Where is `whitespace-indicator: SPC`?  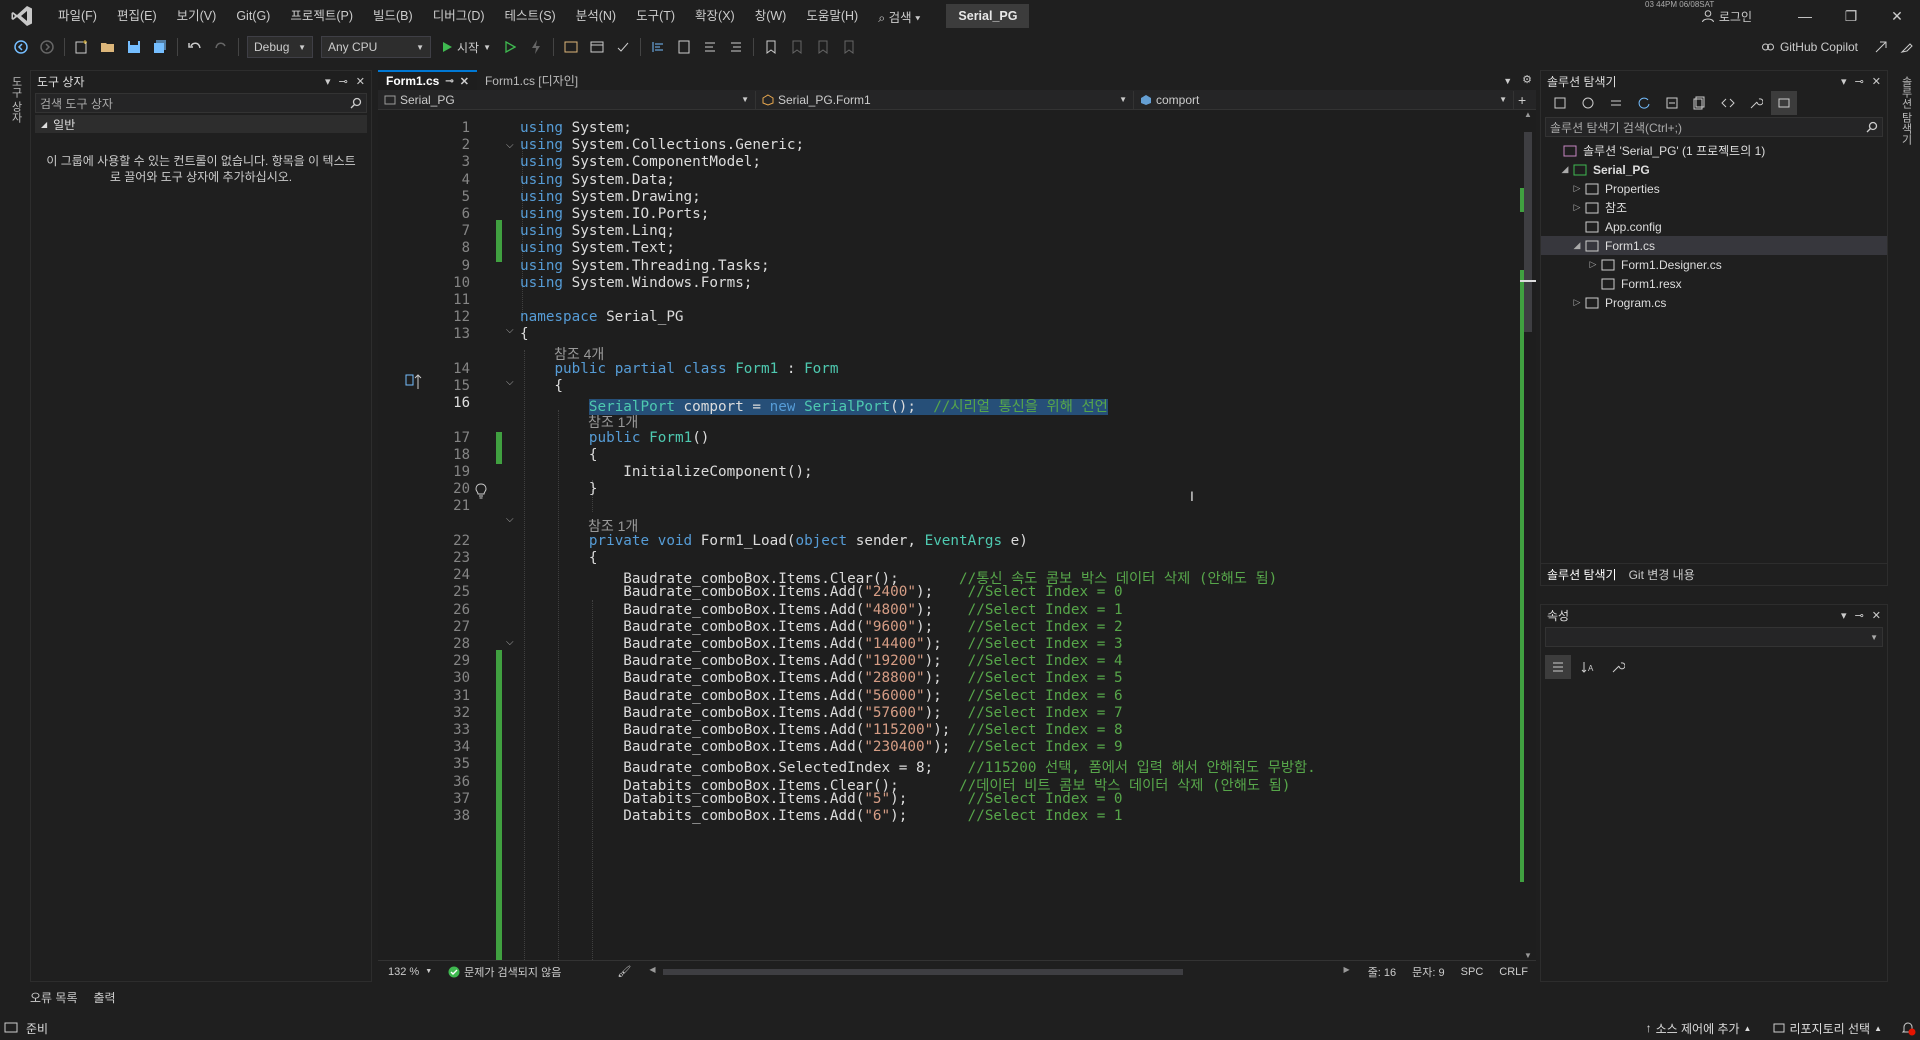
whitespace-indicator: SPC is located at coordinates (1472, 972).